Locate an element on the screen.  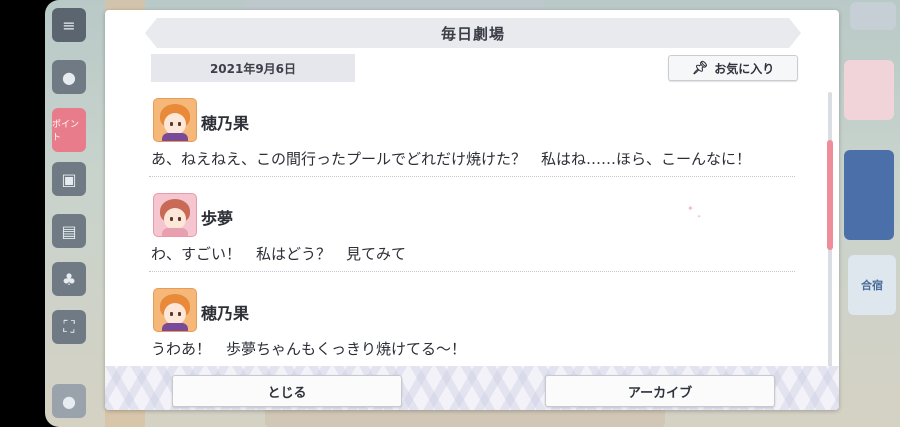
menu-icon: ≡ is located at coordinates (69, 25).